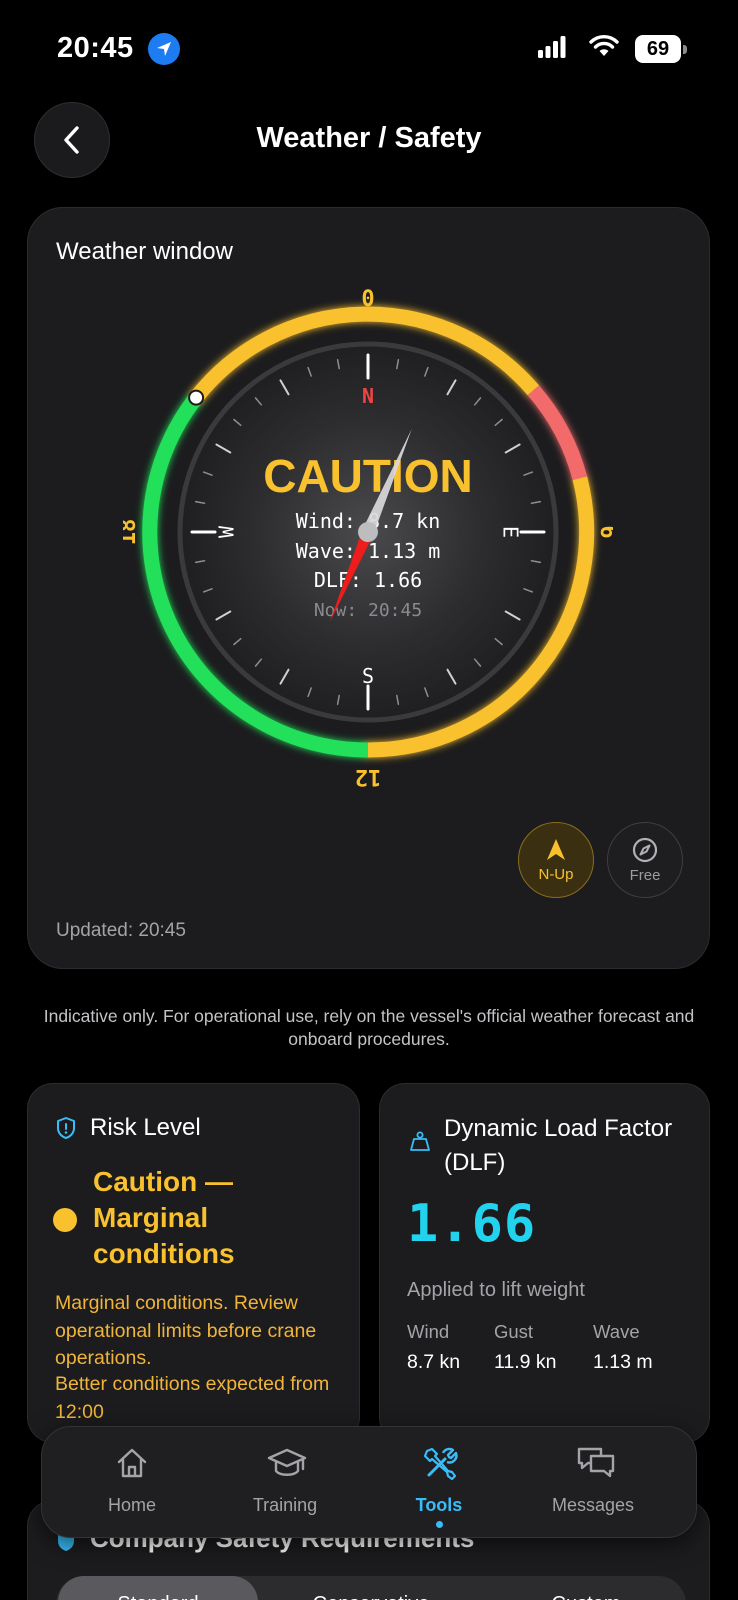  Describe the element at coordinates (440, 1464) in the screenshot. I see `tools-icon` at that location.